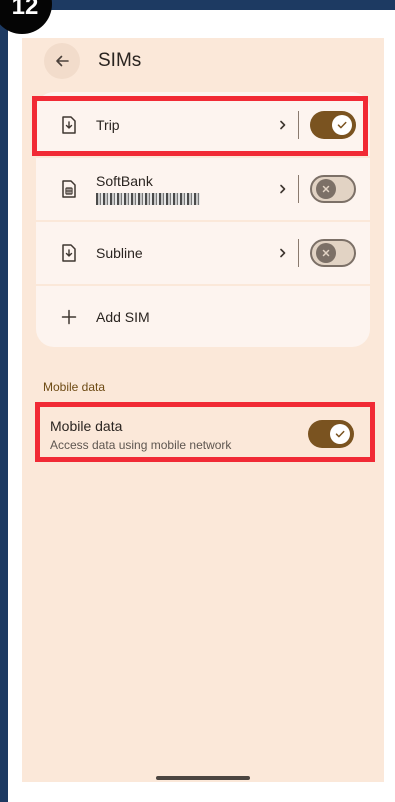 The image size is (395, 802). I want to click on sim-item-label: Subline, so click(119, 253).